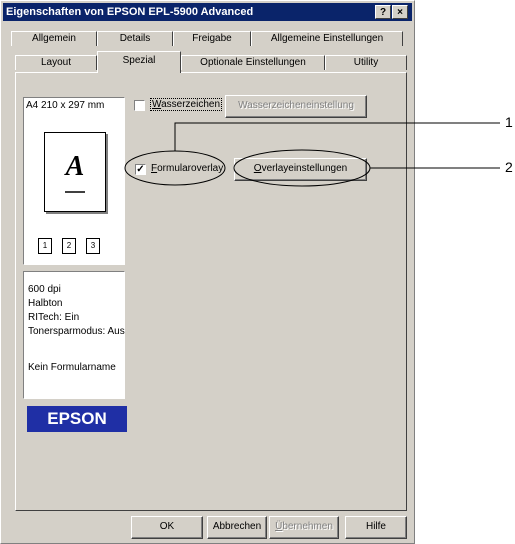 The width and height of the screenshot is (515, 544). What do you see at coordinates (509, 167) in the screenshot?
I see `callout-number-2: 2` at bounding box center [509, 167].